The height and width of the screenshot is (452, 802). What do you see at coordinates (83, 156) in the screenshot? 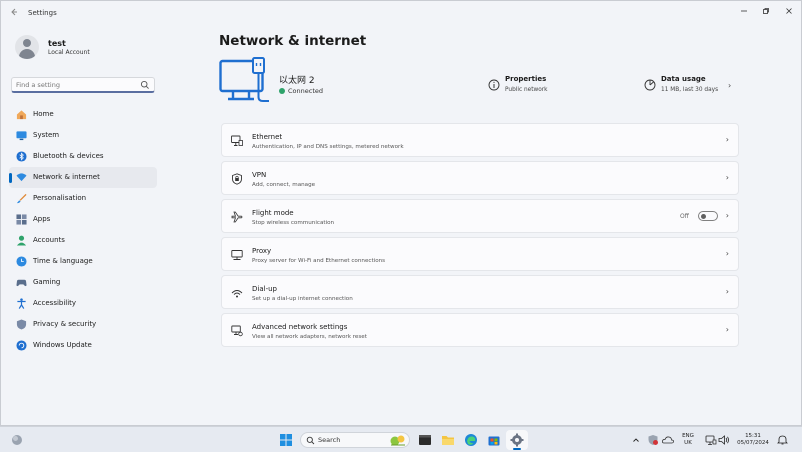
I see `sidebar-item-bluetooth-devices: Bluetooth & devices` at bounding box center [83, 156].